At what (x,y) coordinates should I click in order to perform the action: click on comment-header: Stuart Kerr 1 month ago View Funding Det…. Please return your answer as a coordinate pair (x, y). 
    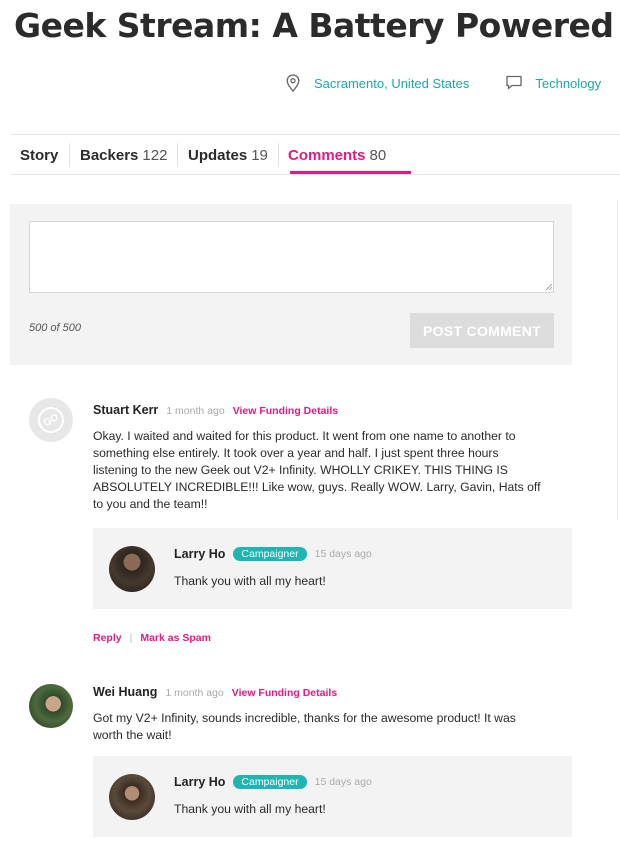
    Looking at the image, I should click on (215, 410).